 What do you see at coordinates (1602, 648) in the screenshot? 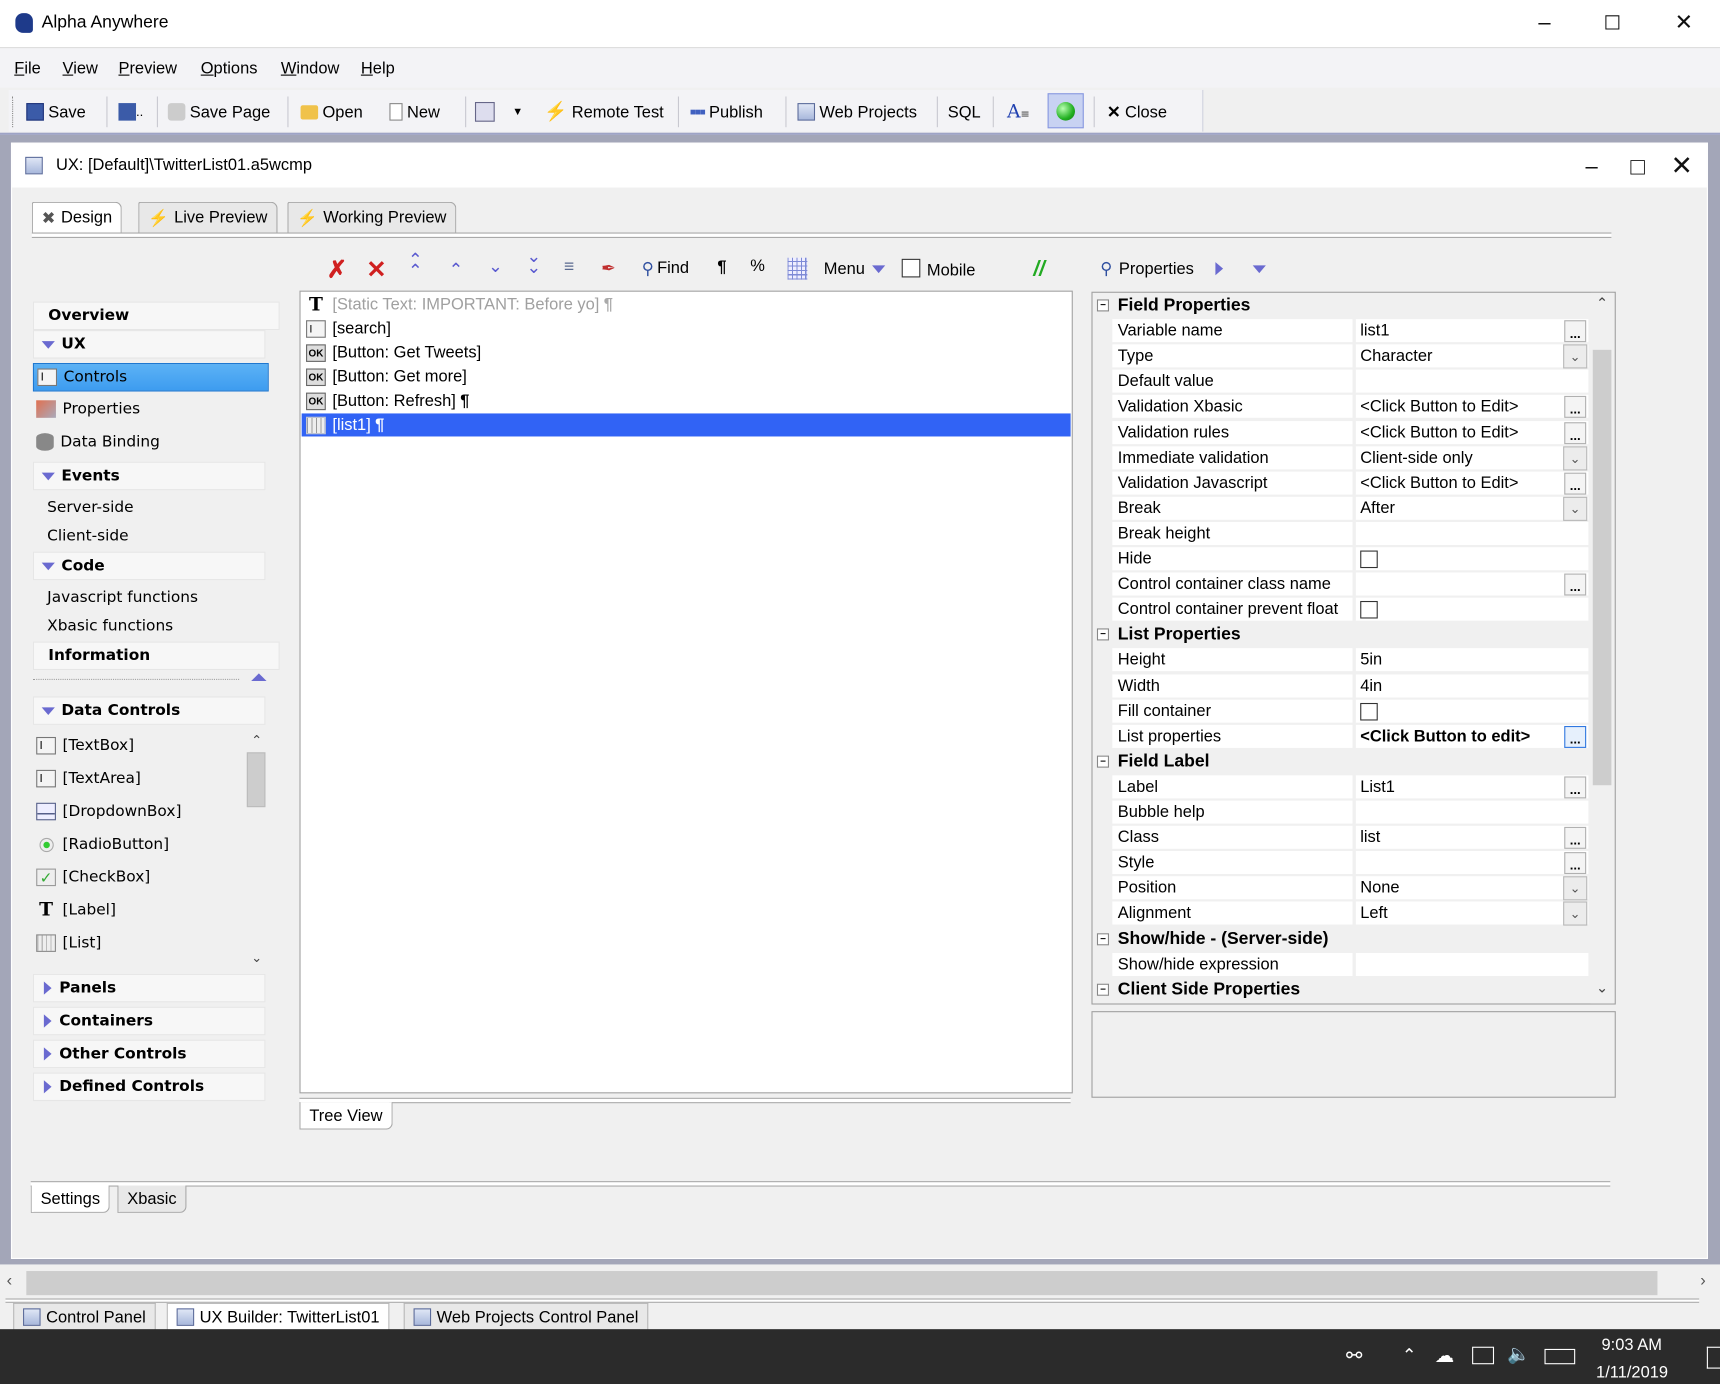
I see `property-scrollbar: ⌃ ⌄` at bounding box center [1602, 648].